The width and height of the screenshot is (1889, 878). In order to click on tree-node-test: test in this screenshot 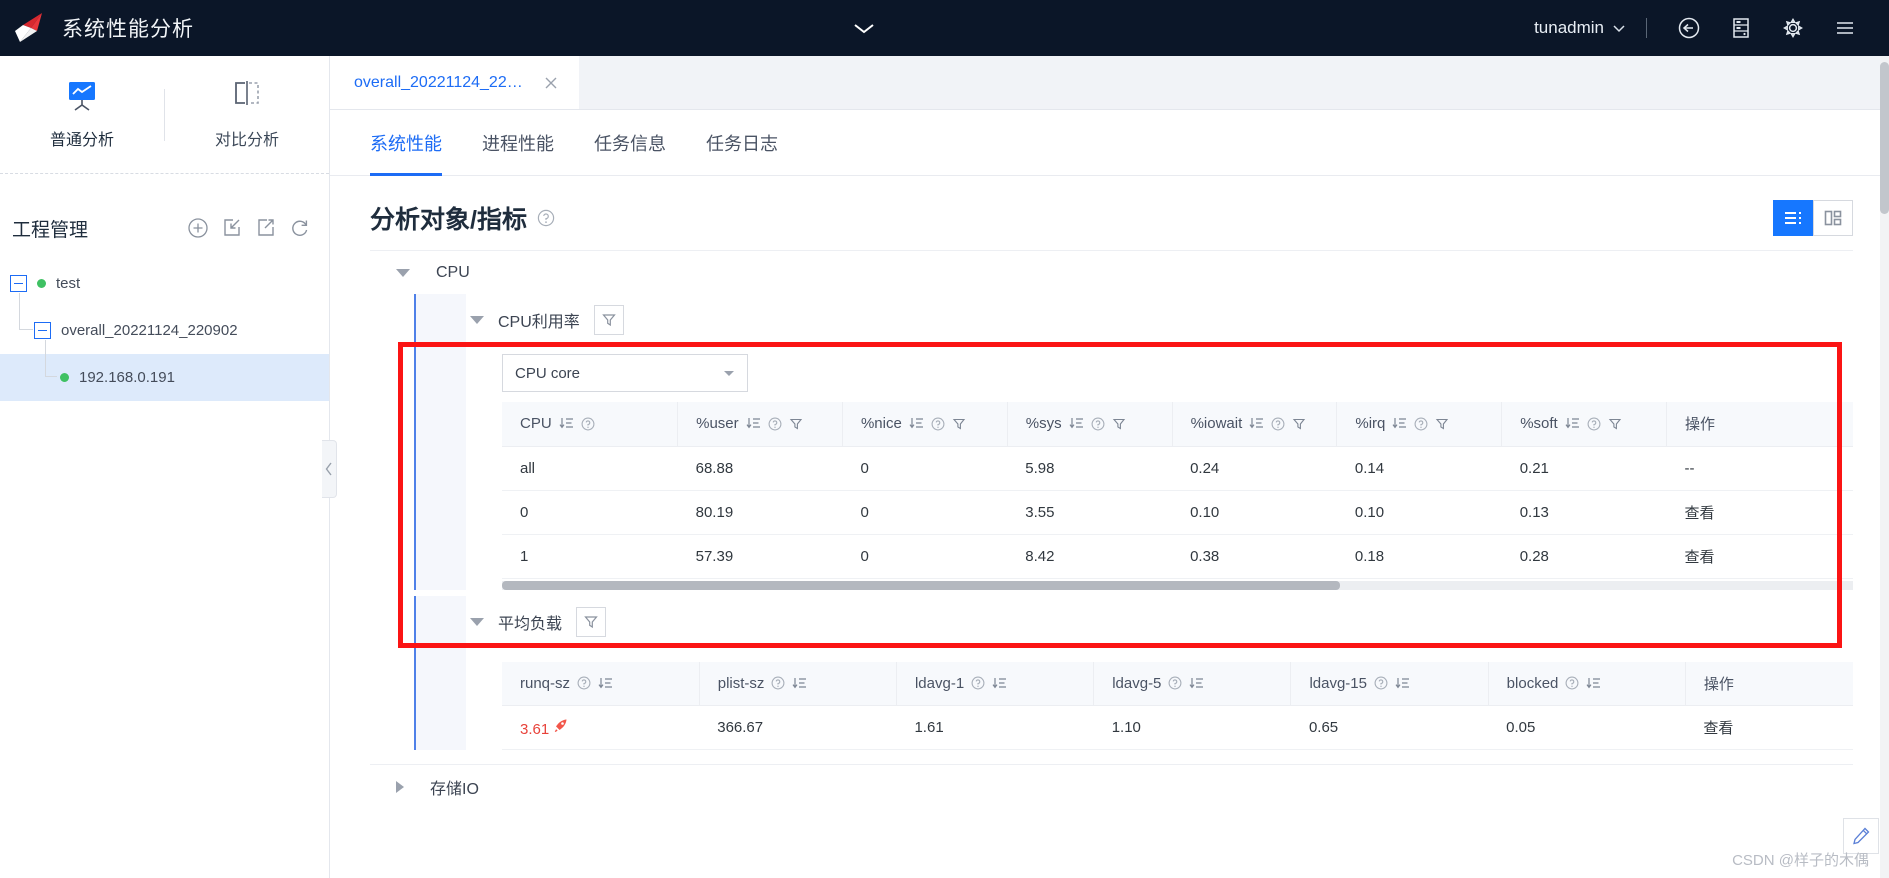, I will do `click(164, 283)`.